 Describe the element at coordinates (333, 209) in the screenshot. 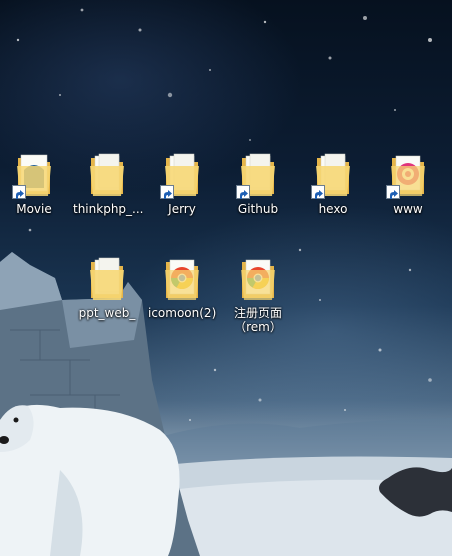

I see `icon-label: hexo` at that location.